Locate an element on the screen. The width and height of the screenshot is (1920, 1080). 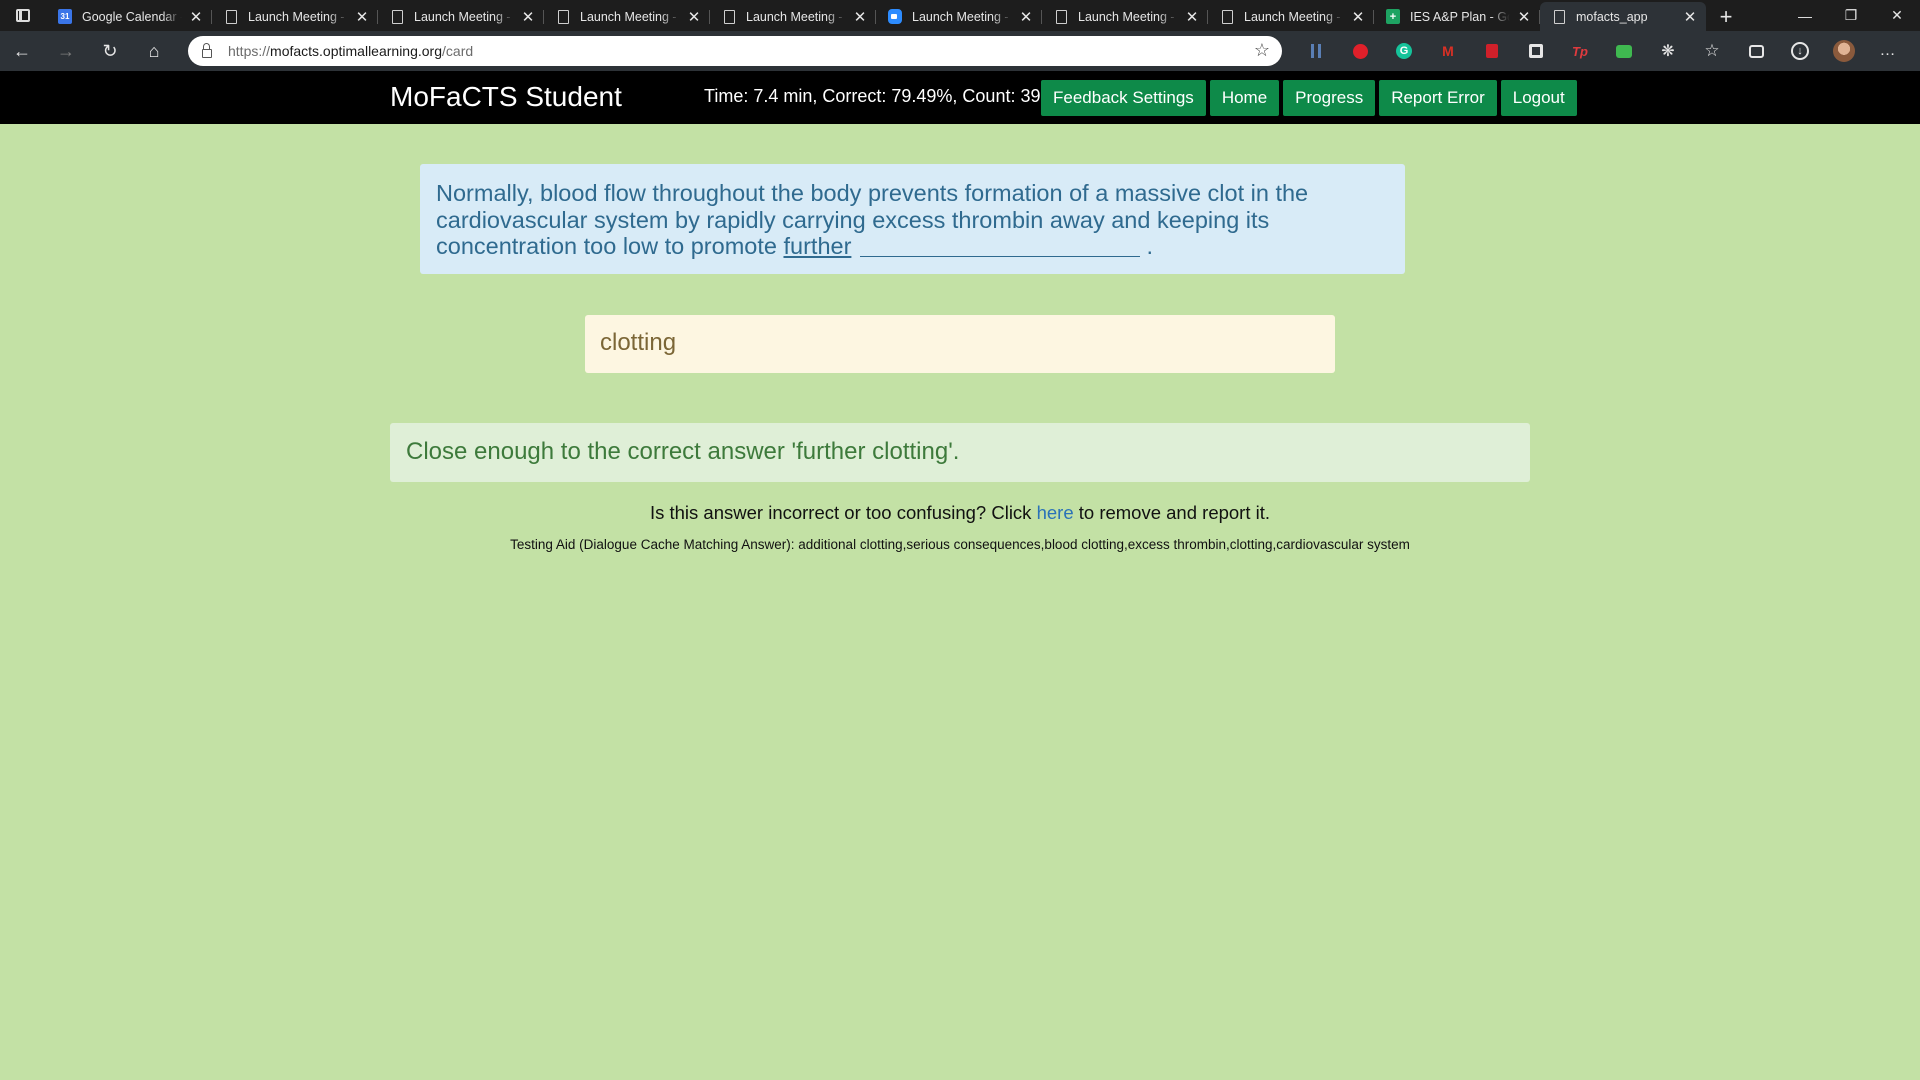
grammarly-icon: G is located at coordinates (1404, 51).